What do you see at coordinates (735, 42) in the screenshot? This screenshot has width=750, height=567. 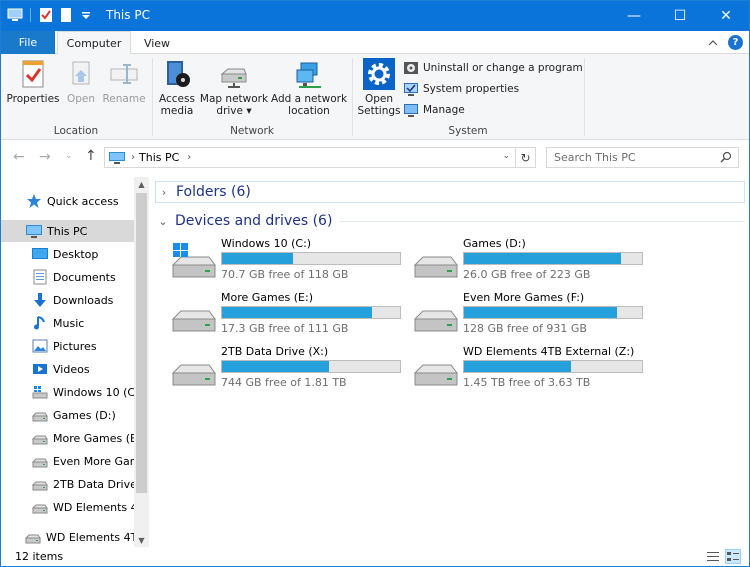 I see `help-icon: ?` at bounding box center [735, 42].